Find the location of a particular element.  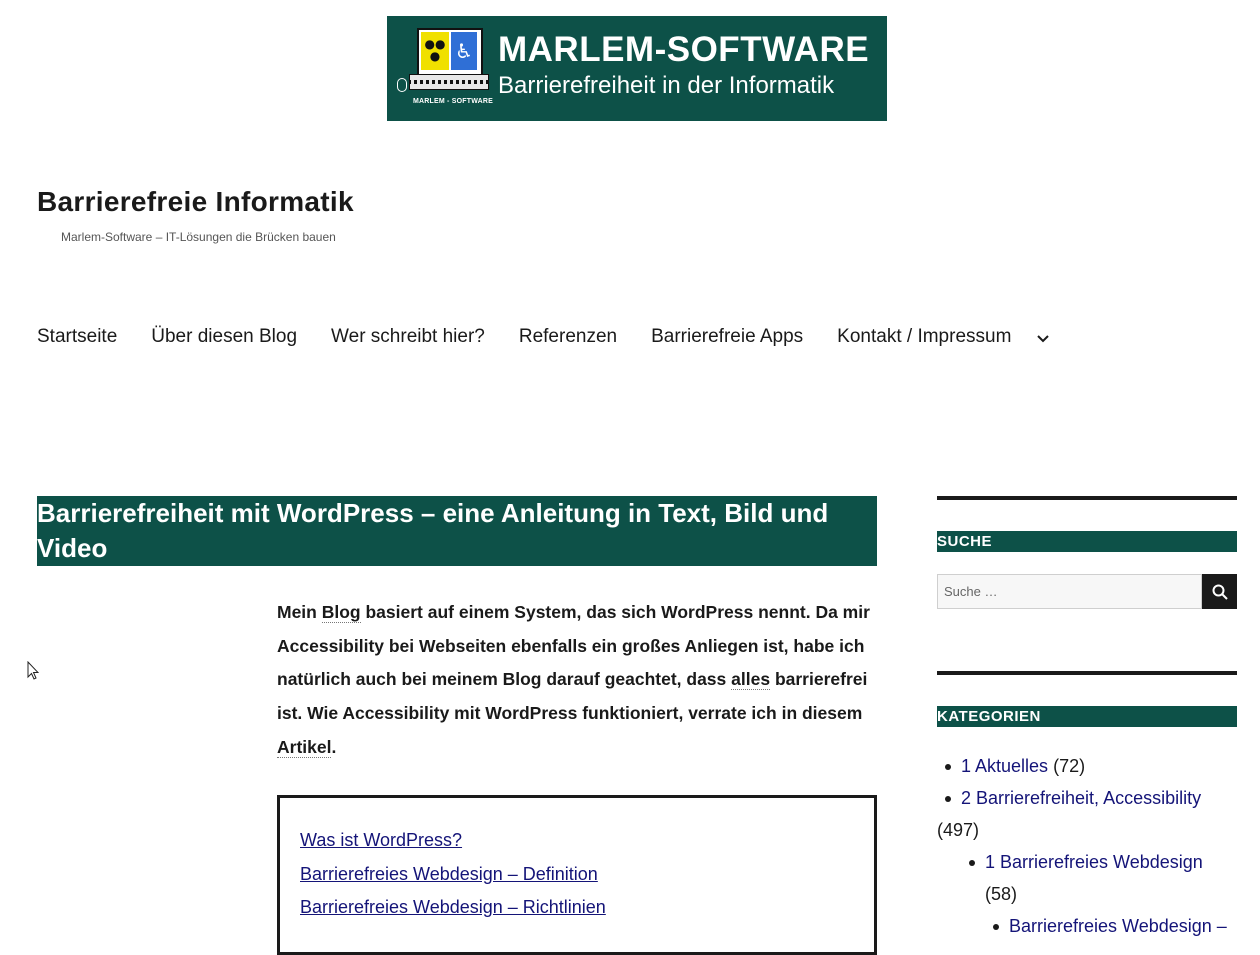

category-count: (497) is located at coordinates (958, 830).